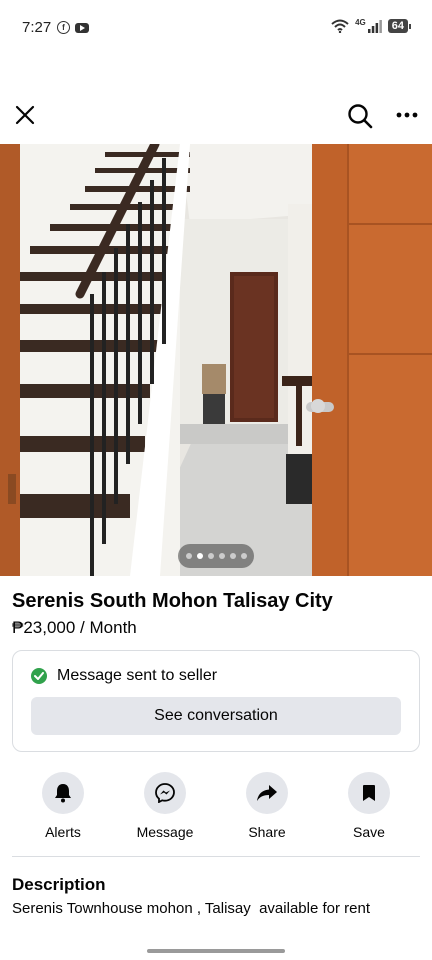 Image resolution: width=432 pixels, height=960 pixels. I want to click on save-label: Save, so click(369, 832).